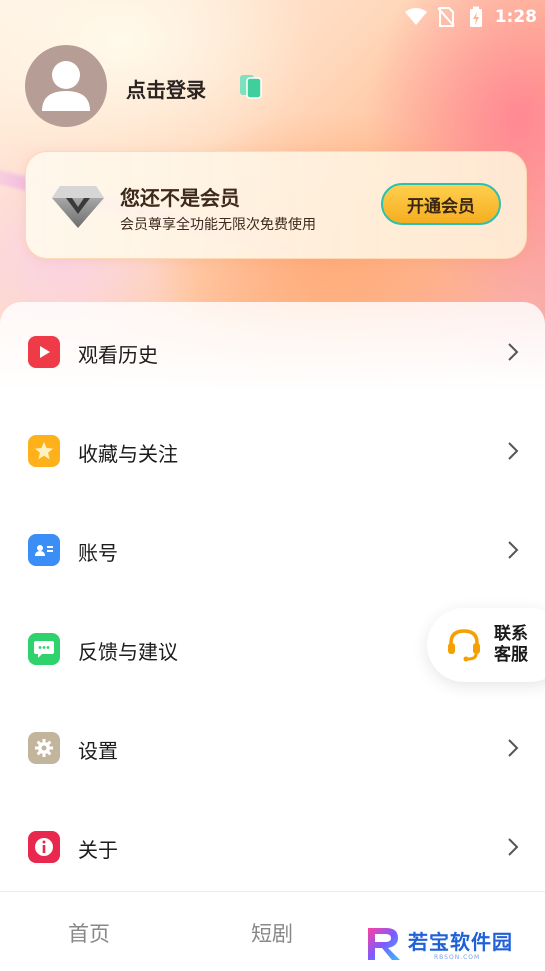  What do you see at coordinates (272, 352) in the screenshot?
I see `menu-item-watch-history: 观看历史` at bounding box center [272, 352].